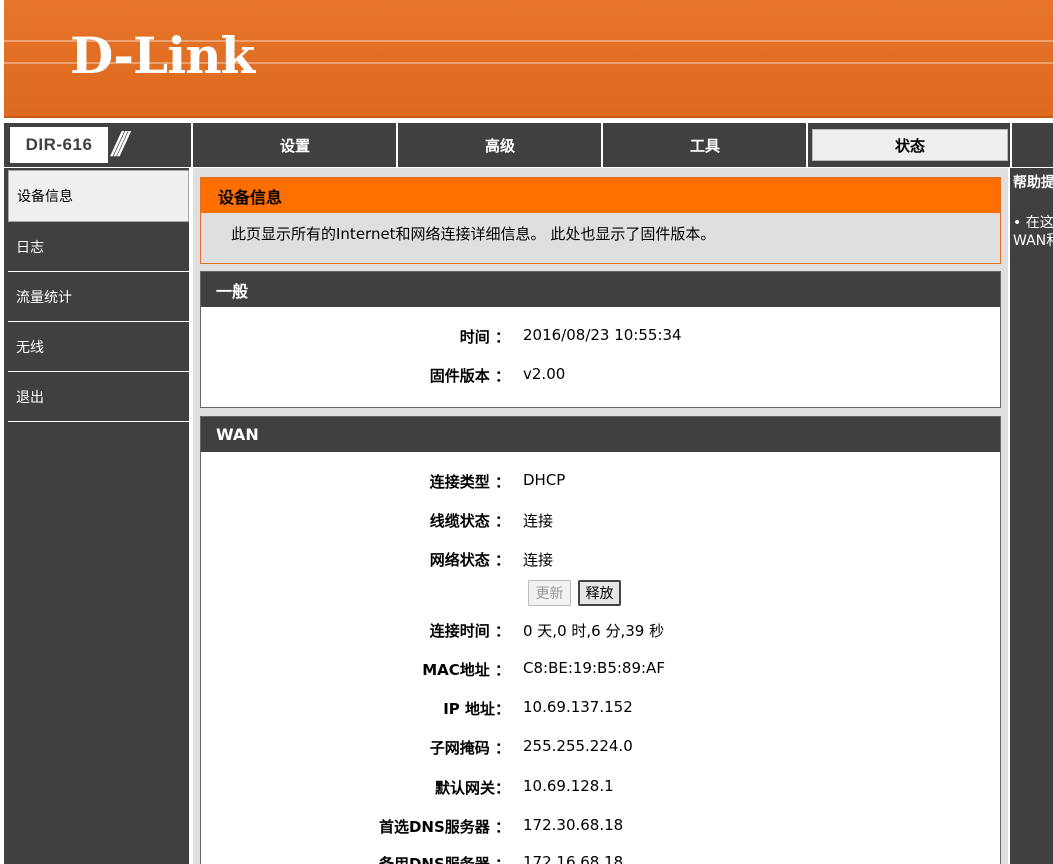 The width and height of the screenshot is (1053, 864). I want to click on tab-advanced: 高级, so click(499, 145).